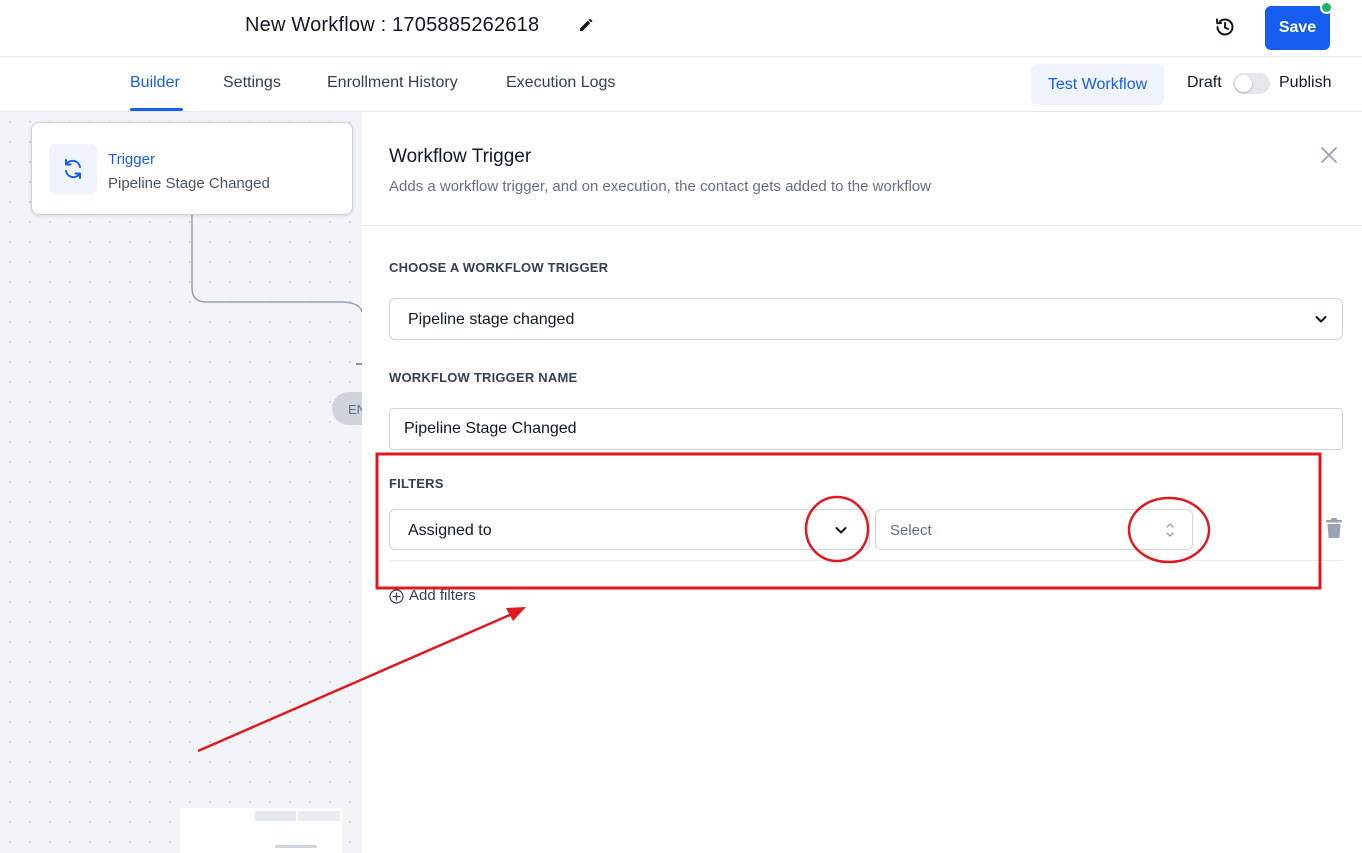  What do you see at coordinates (1329, 155) in the screenshot?
I see `close-icon` at bounding box center [1329, 155].